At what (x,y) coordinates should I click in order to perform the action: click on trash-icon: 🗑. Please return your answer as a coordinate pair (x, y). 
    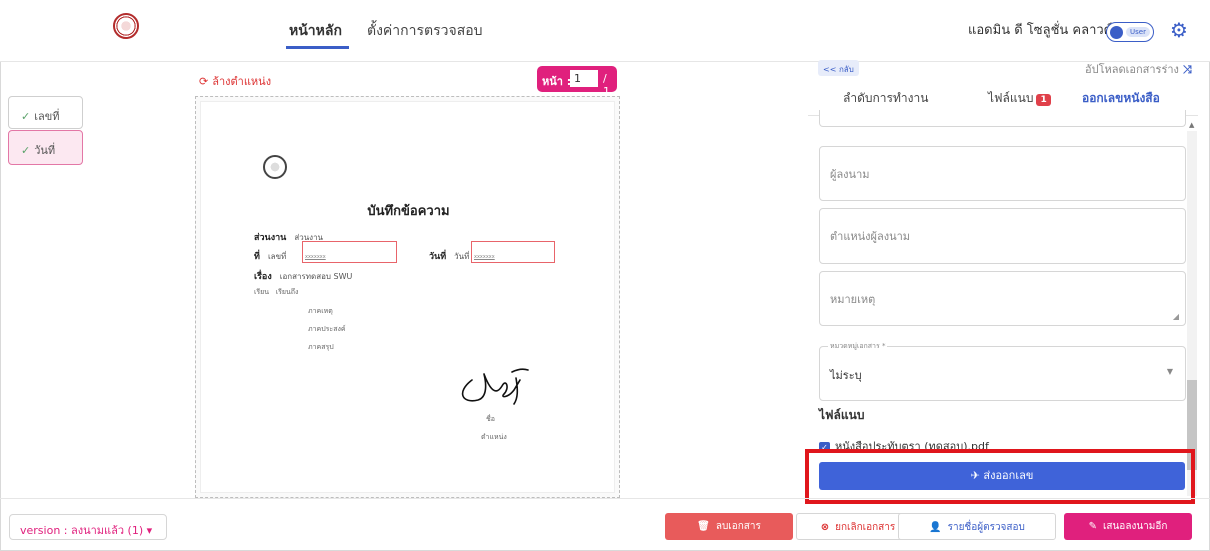
    Looking at the image, I should click on (703, 526).